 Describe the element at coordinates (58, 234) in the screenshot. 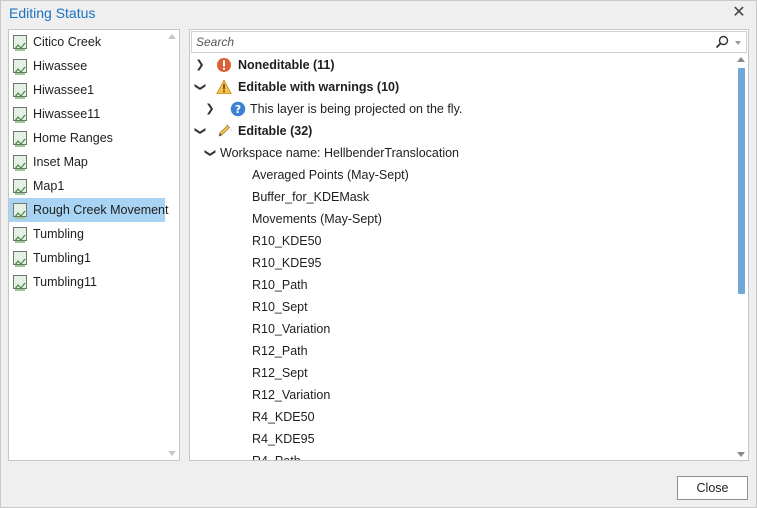

I see `map-list-item-label: Tumbling` at that location.